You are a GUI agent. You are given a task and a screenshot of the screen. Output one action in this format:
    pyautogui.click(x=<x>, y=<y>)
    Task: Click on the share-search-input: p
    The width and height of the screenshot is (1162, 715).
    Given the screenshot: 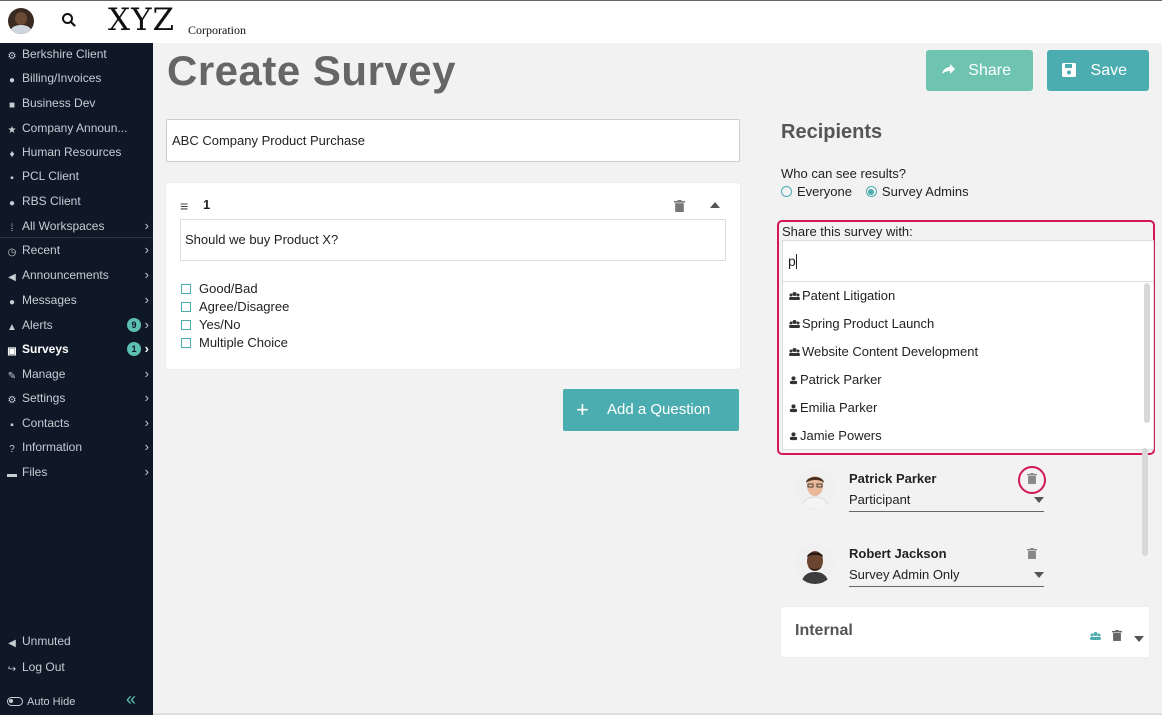 What is the action you would take?
    pyautogui.click(x=968, y=261)
    